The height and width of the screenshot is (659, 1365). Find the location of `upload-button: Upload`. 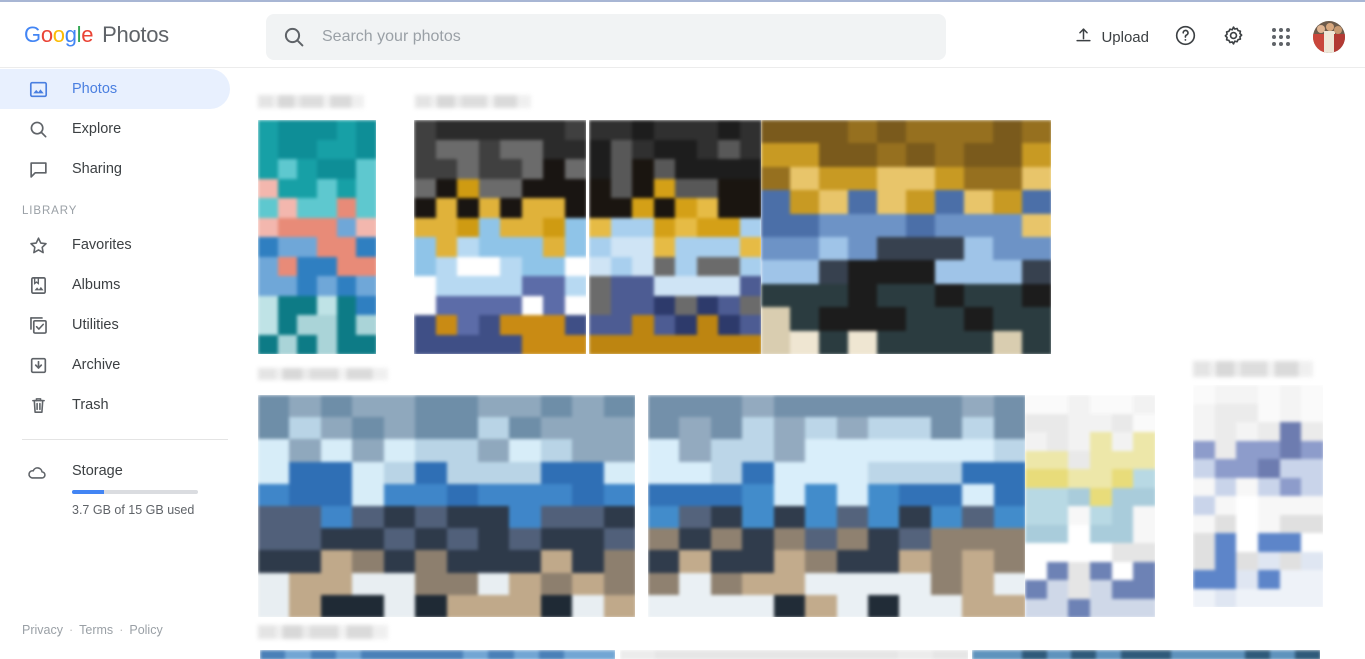

upload-button: Upload is located at coordinates (1111, 37).